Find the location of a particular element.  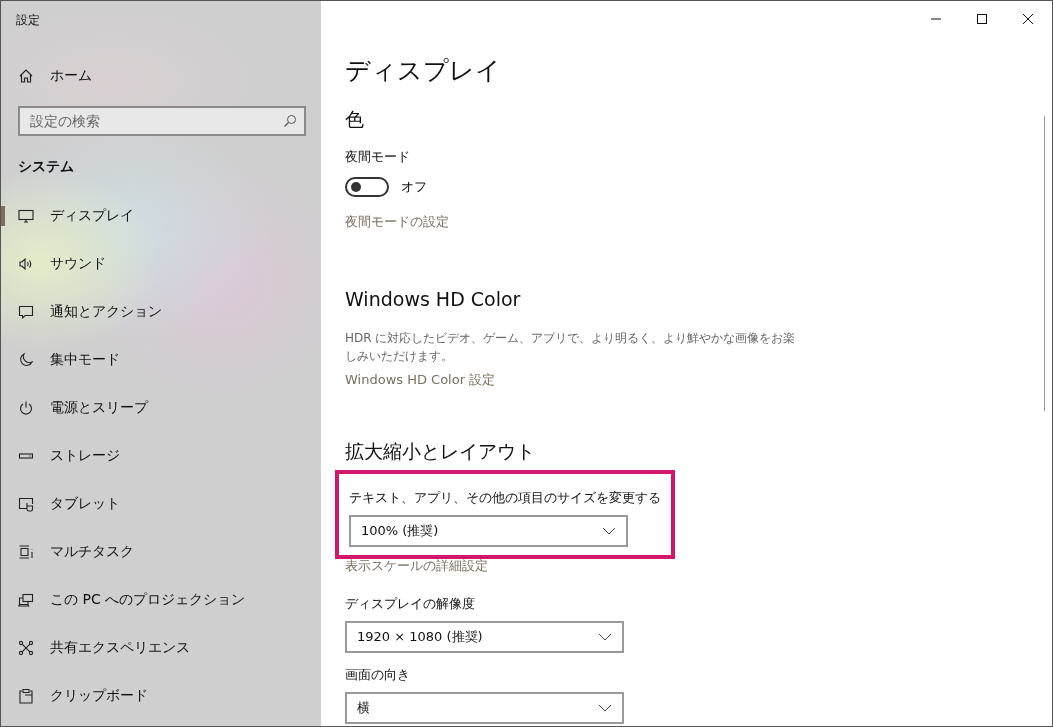

sidebar-item: 通知とアクション is located at coordinates (161, 312).